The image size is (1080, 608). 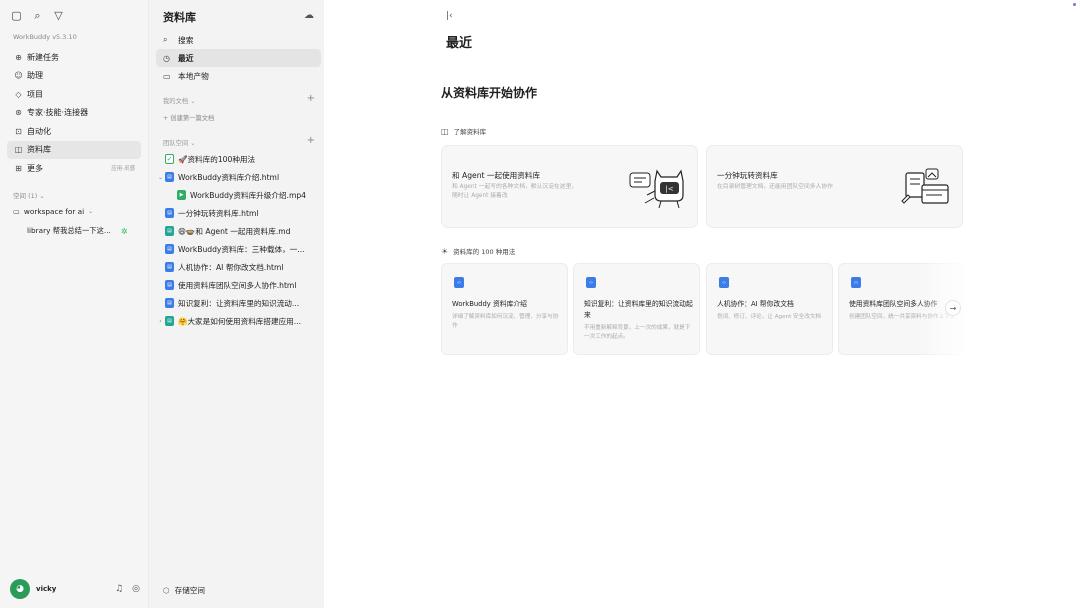 What do you see at coordinates (238, 231) in the screenshot?
I see `tree-item: ▤ 😄🍲和 Agent 一起用资料库.md` at bounding box center [238, 231].